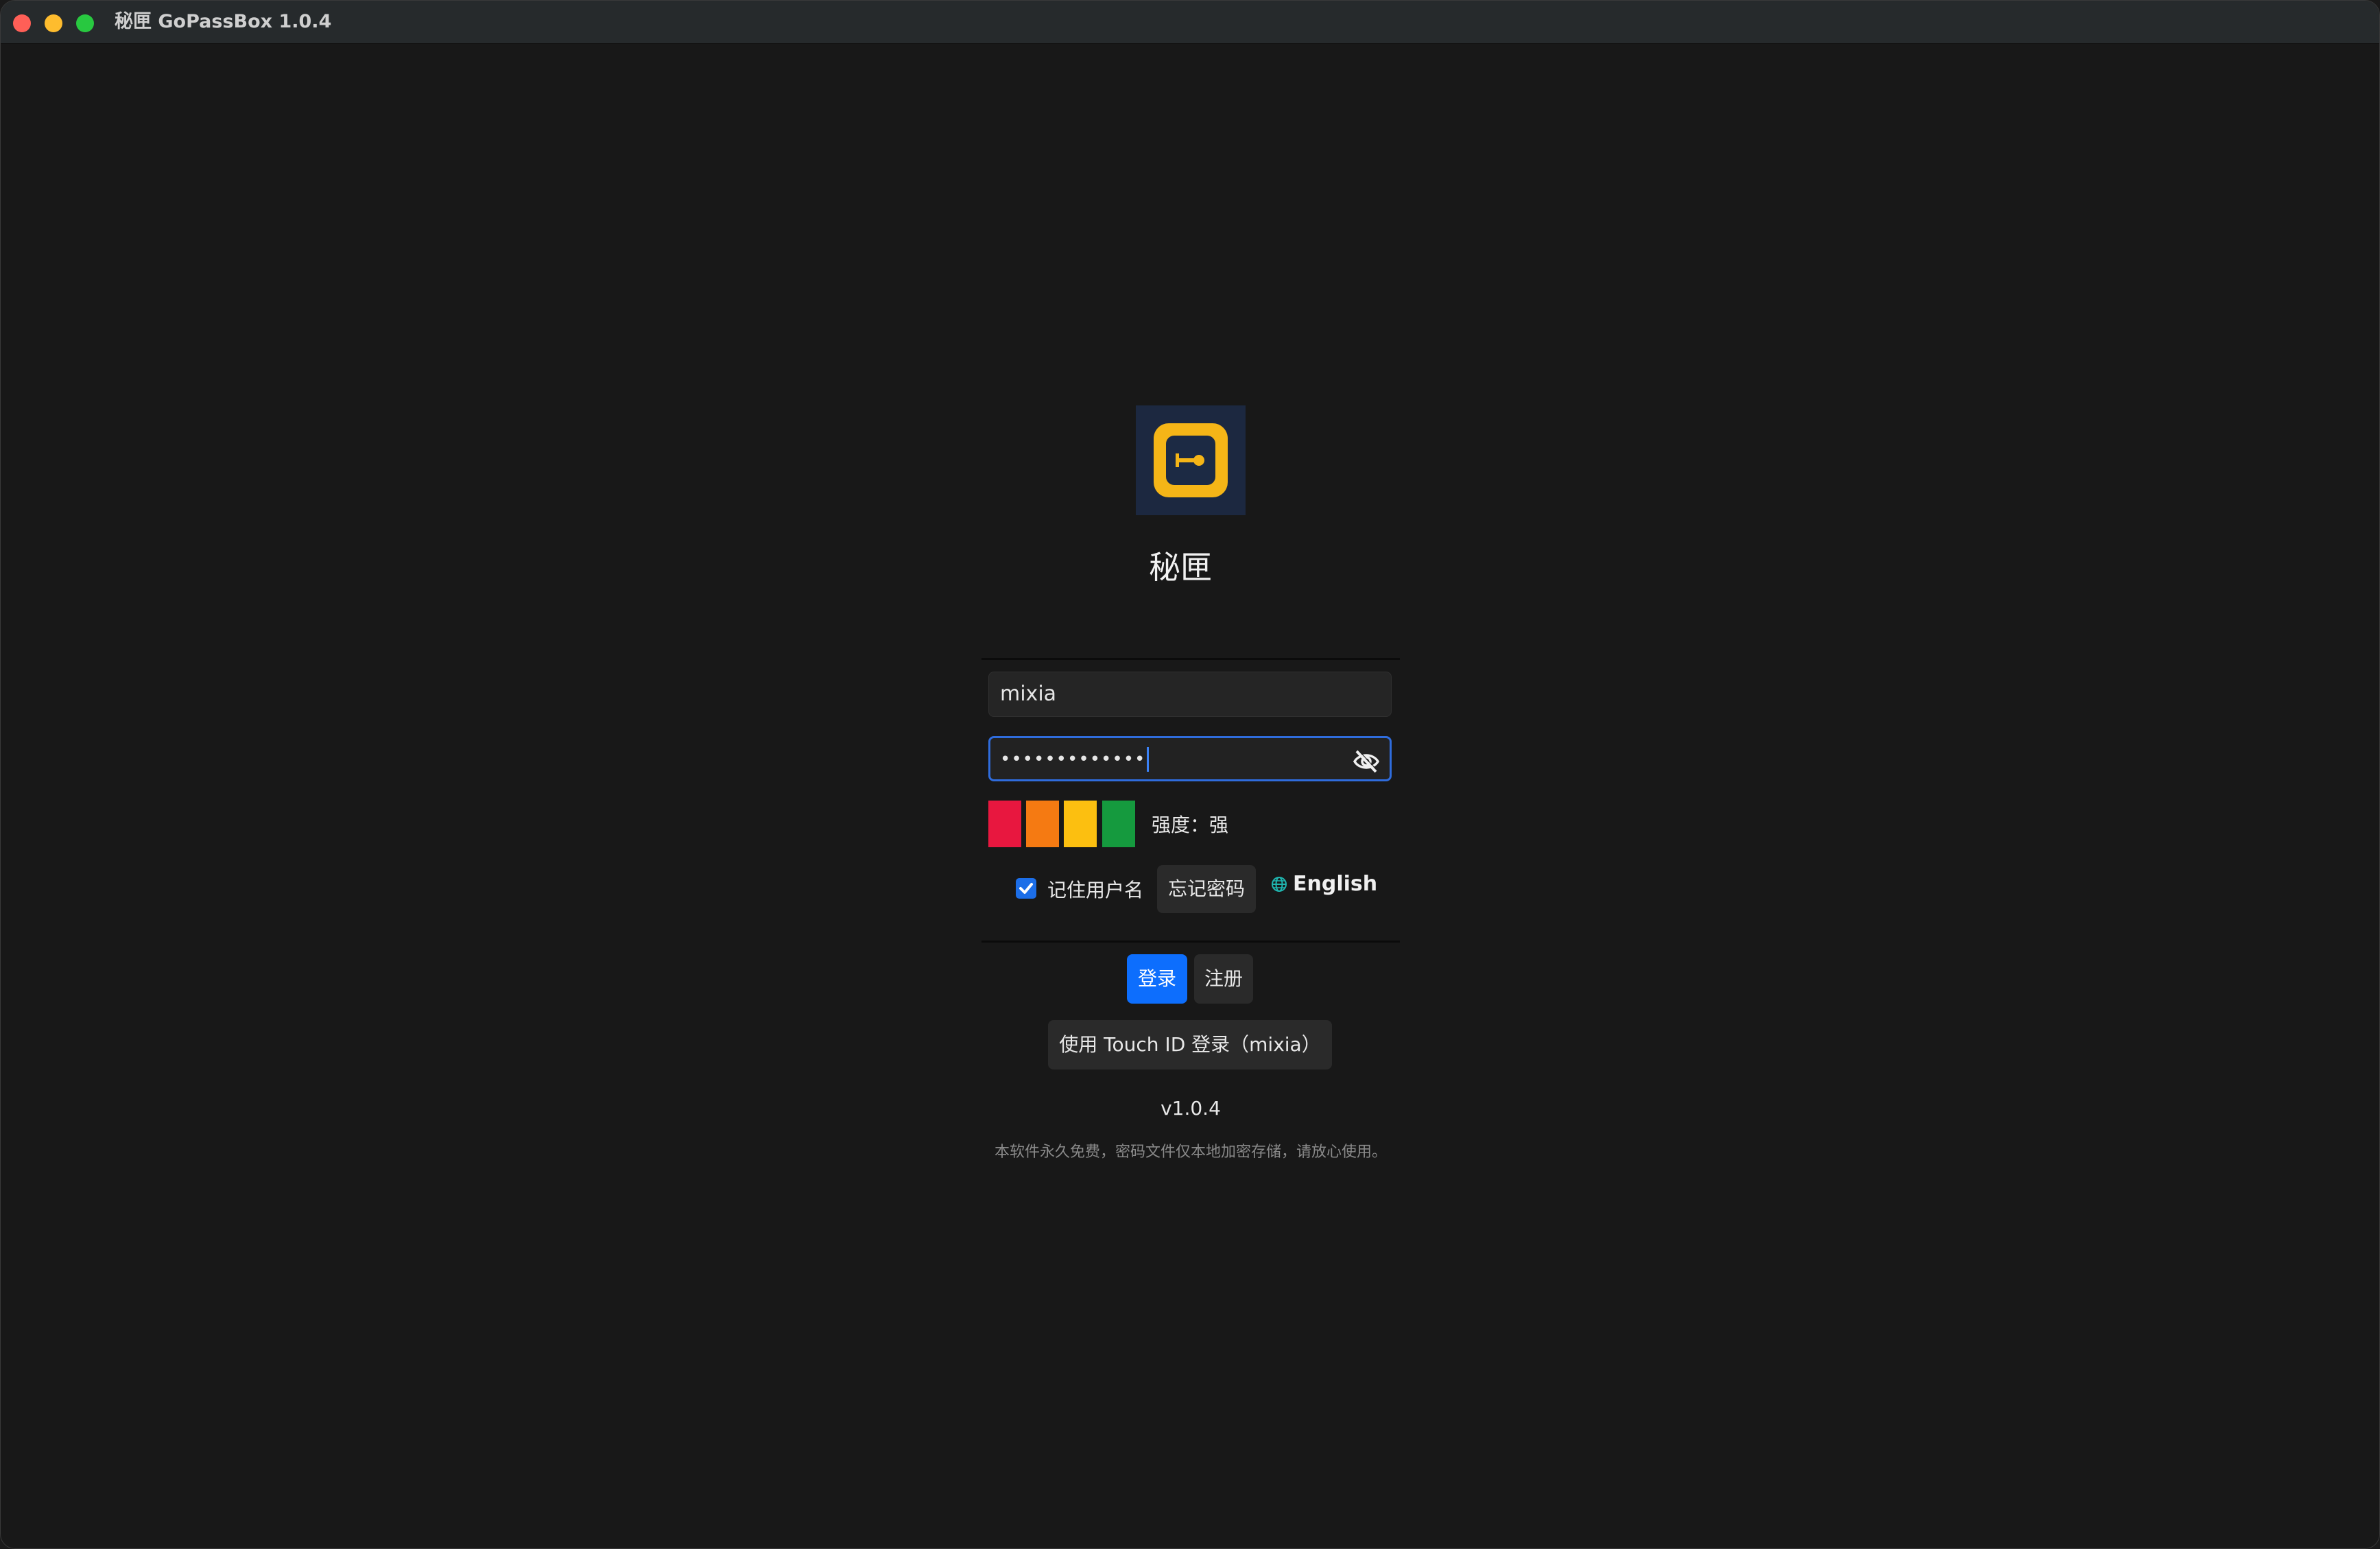  What do you see at coordinates (53, 23) in the screenshot?
I see `minimize-window-button` at bounding box center [53, 23].